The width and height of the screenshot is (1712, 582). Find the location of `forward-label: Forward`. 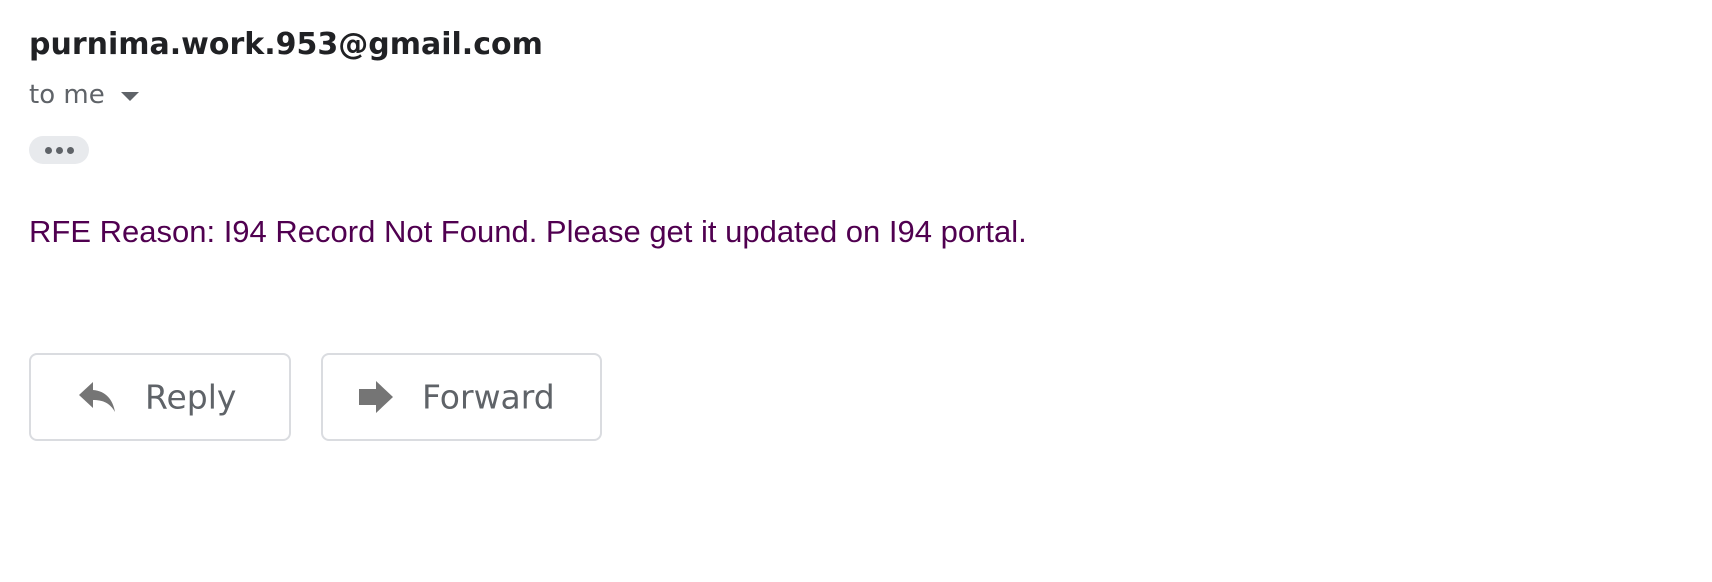

forward-label: Forward is located at coordinates (488, 397).